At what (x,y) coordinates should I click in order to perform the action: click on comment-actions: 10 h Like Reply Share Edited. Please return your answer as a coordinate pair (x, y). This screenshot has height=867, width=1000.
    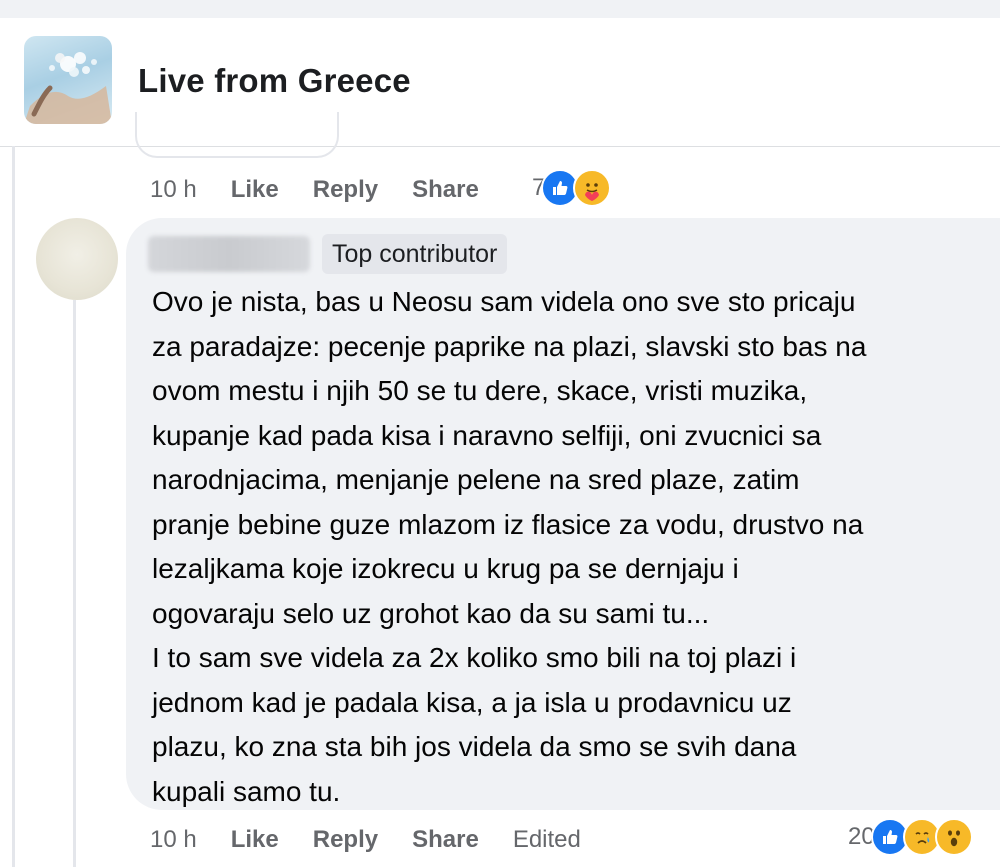
    Looking at the image, I should click on (365, 840).